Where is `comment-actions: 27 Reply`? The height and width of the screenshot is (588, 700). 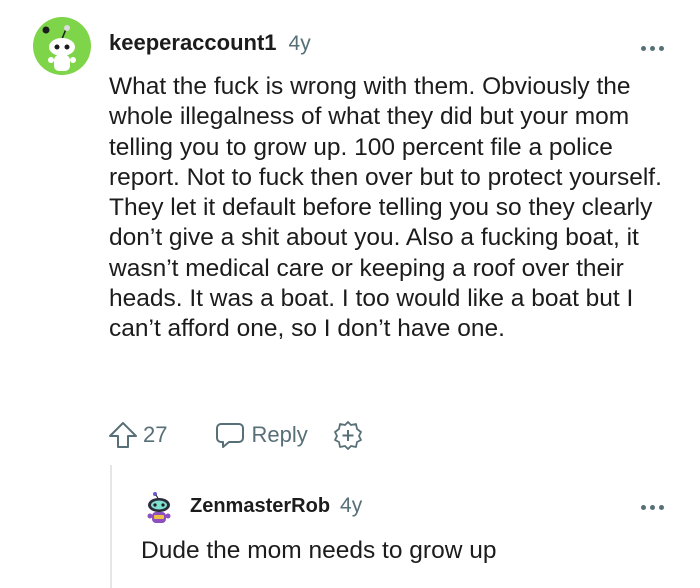 comment-actions: 27 Reply is located at coordinates (235, 435).